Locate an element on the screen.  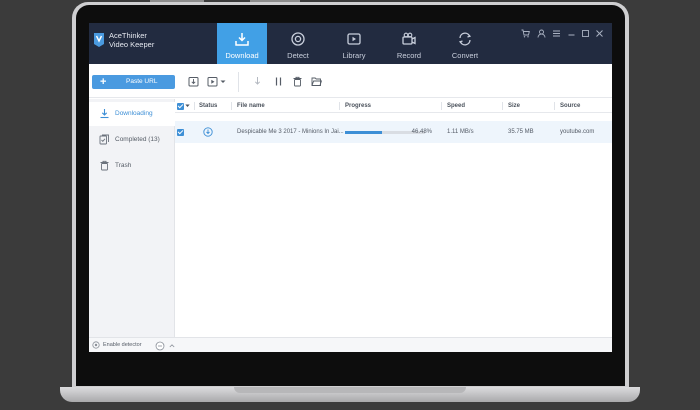
detector-toggle-icon is located at coordinates (160, 346).